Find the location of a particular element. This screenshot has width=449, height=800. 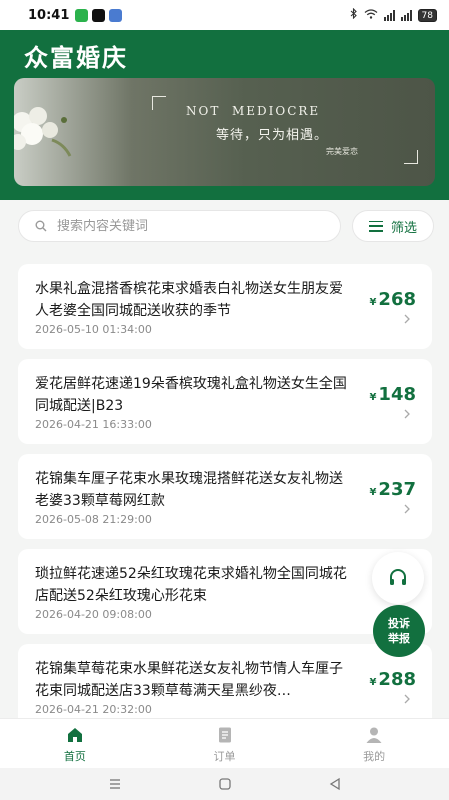

tab-orders: 订单 is located at coordinates (225, 743).